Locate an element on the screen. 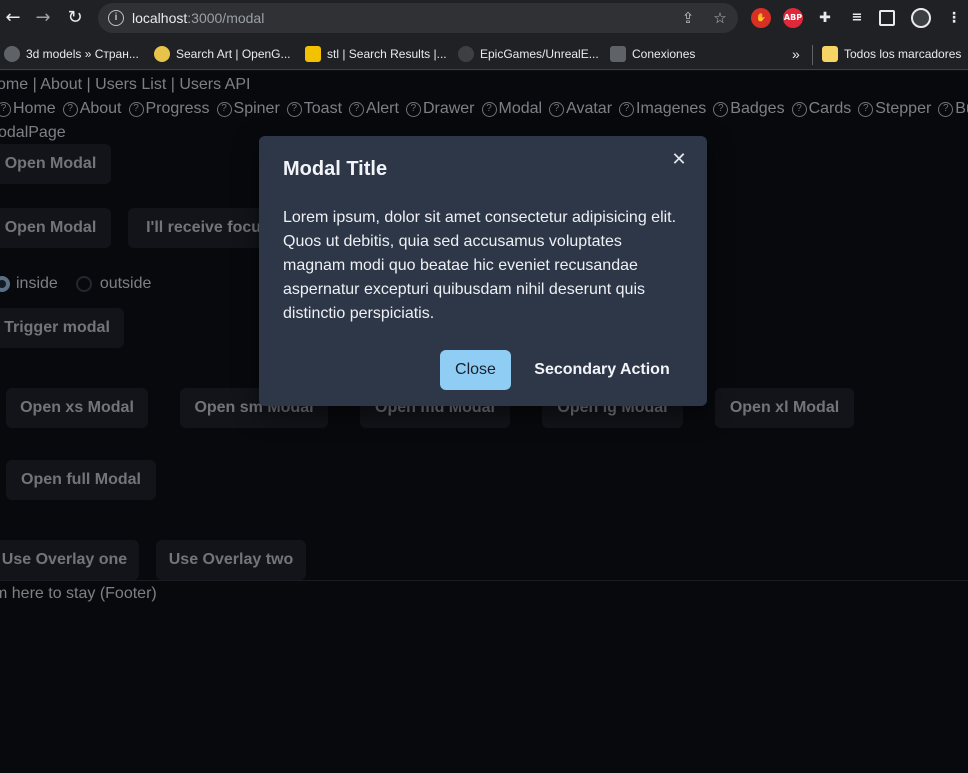 This screenshot has height=773, width=968. share-icon: ⇪ is located at coordinates (688, 18).